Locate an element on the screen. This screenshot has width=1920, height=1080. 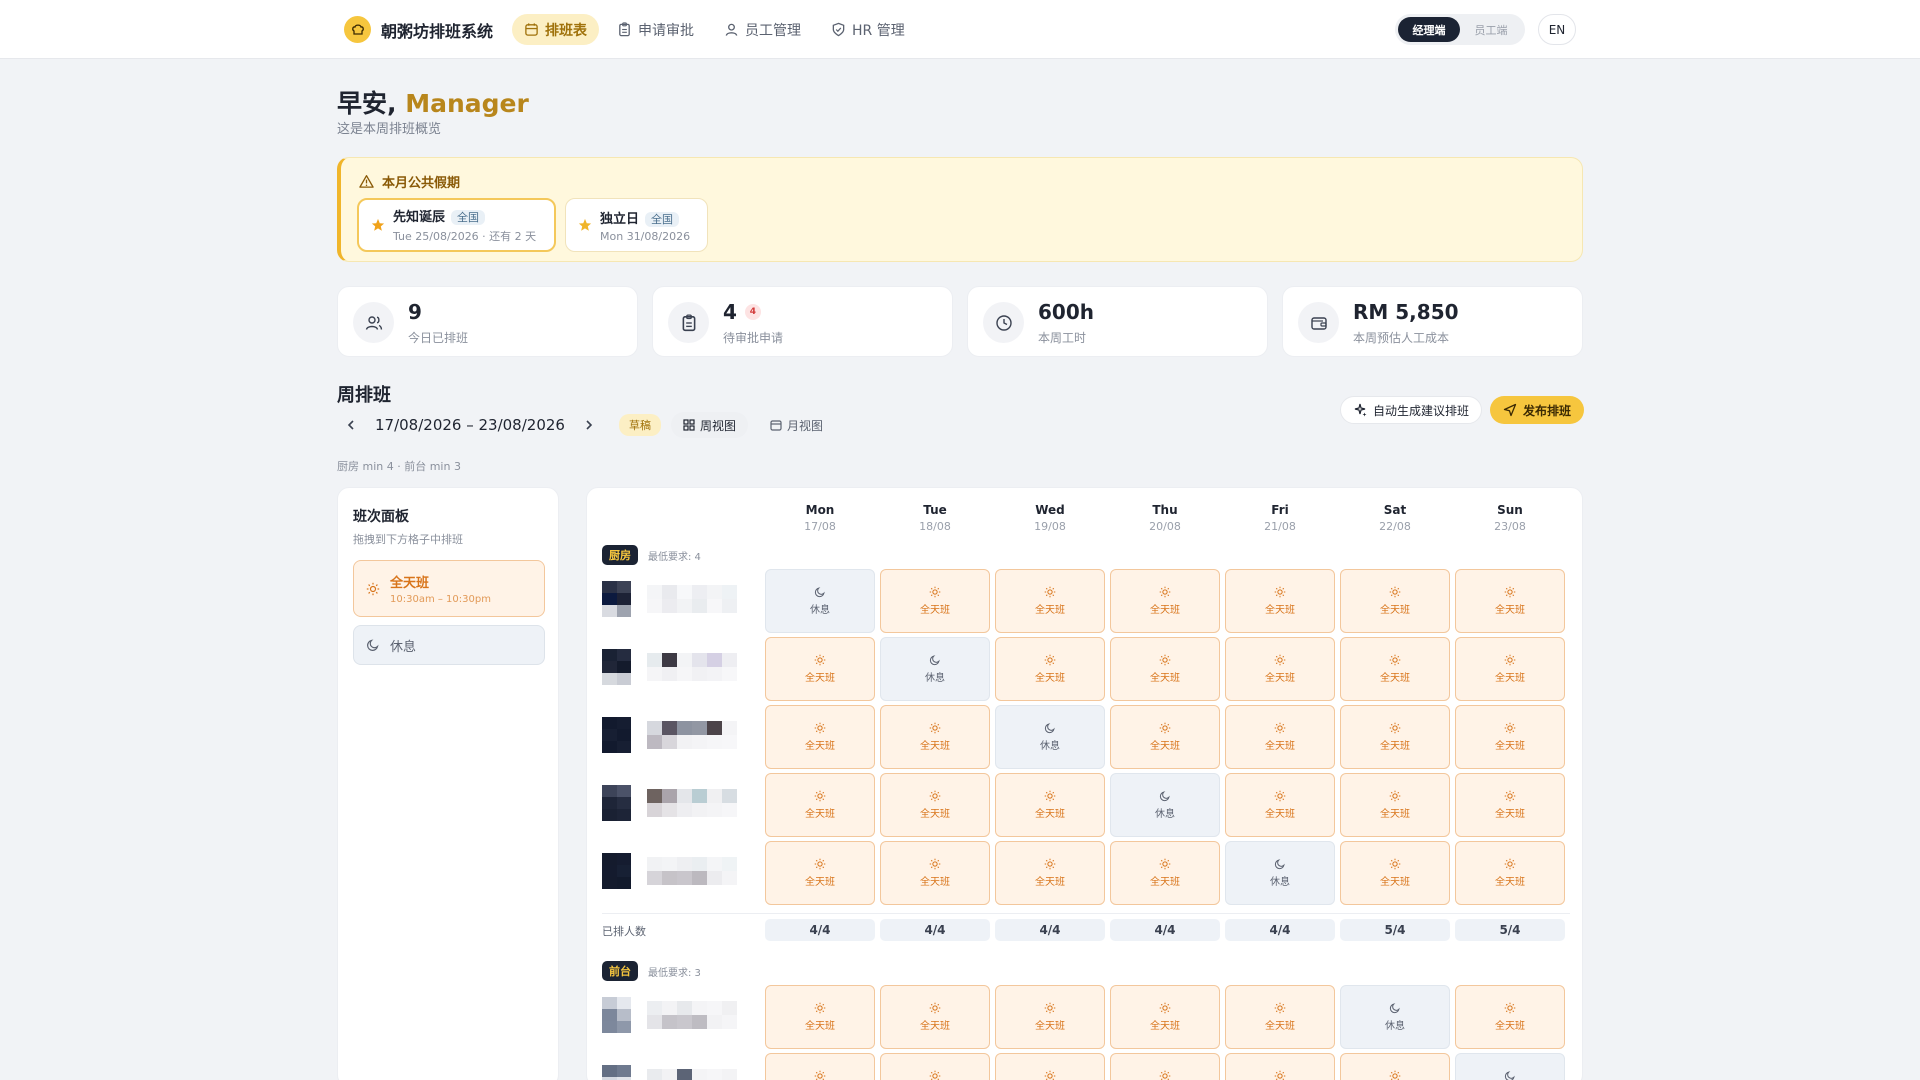
week-view-button: 周视图 is located at coordinates (709, 425).